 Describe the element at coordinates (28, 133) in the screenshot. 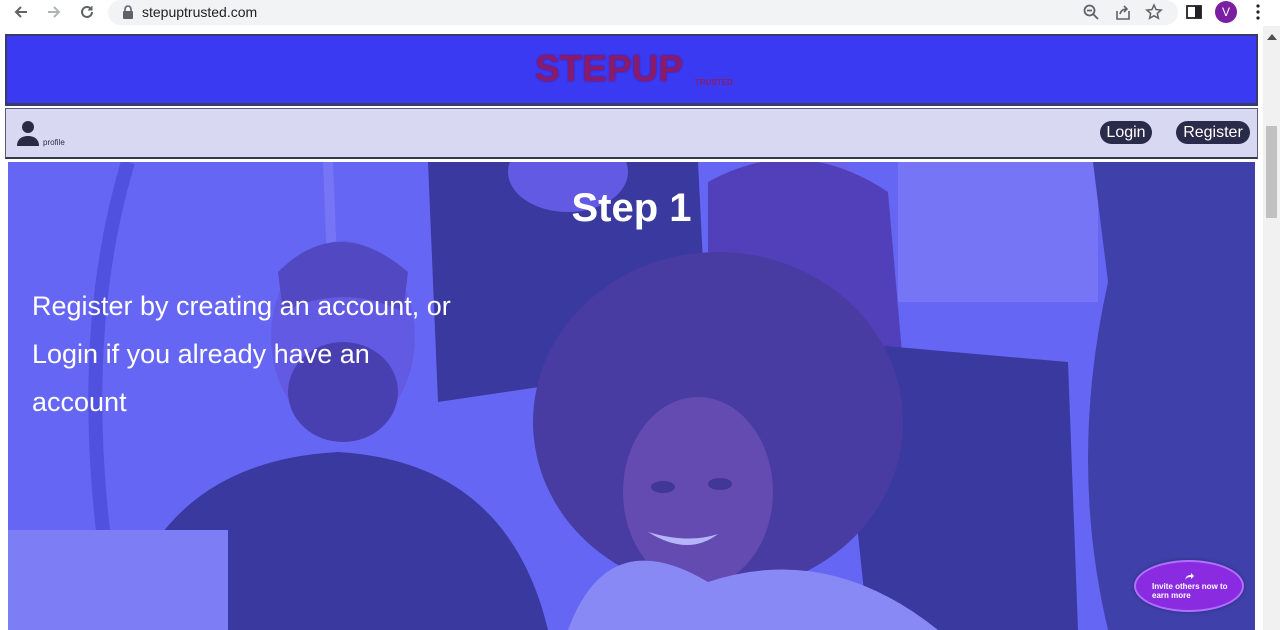

I see `user-icon` at that location.